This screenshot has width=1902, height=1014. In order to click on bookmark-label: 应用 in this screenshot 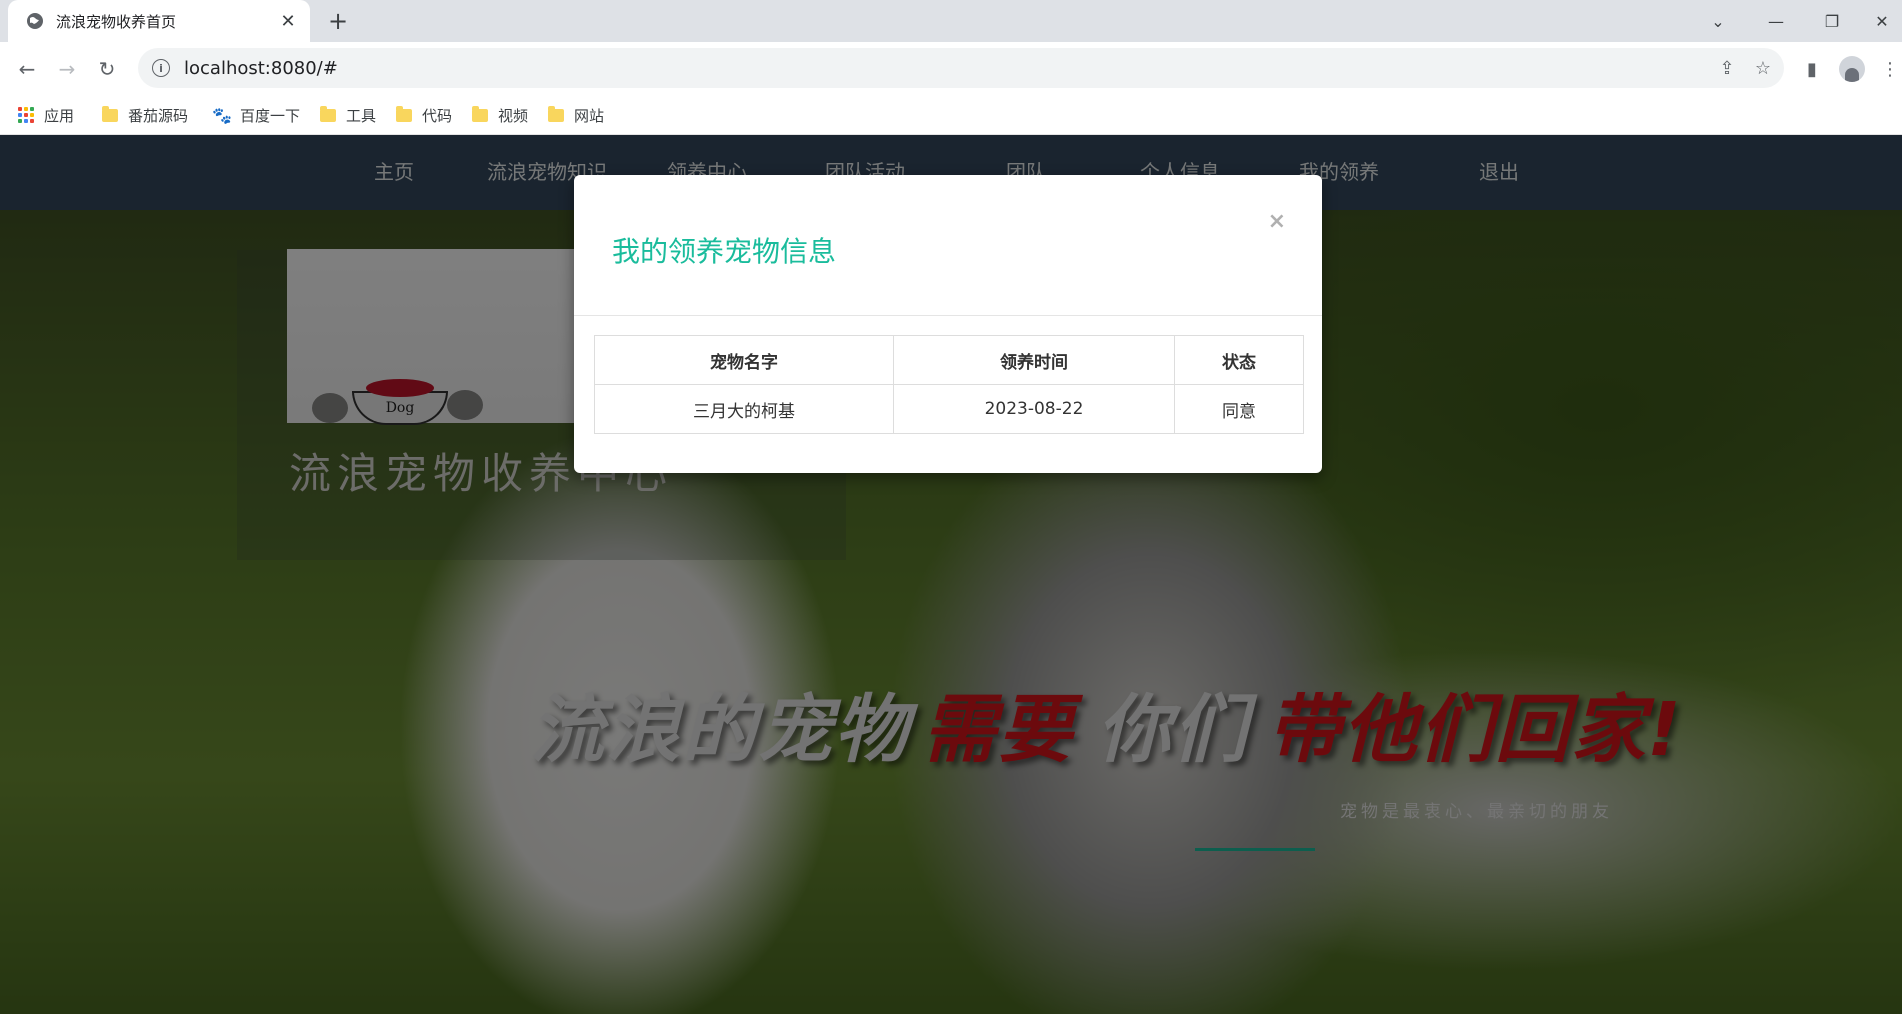, I will do `click(59, 115)`.